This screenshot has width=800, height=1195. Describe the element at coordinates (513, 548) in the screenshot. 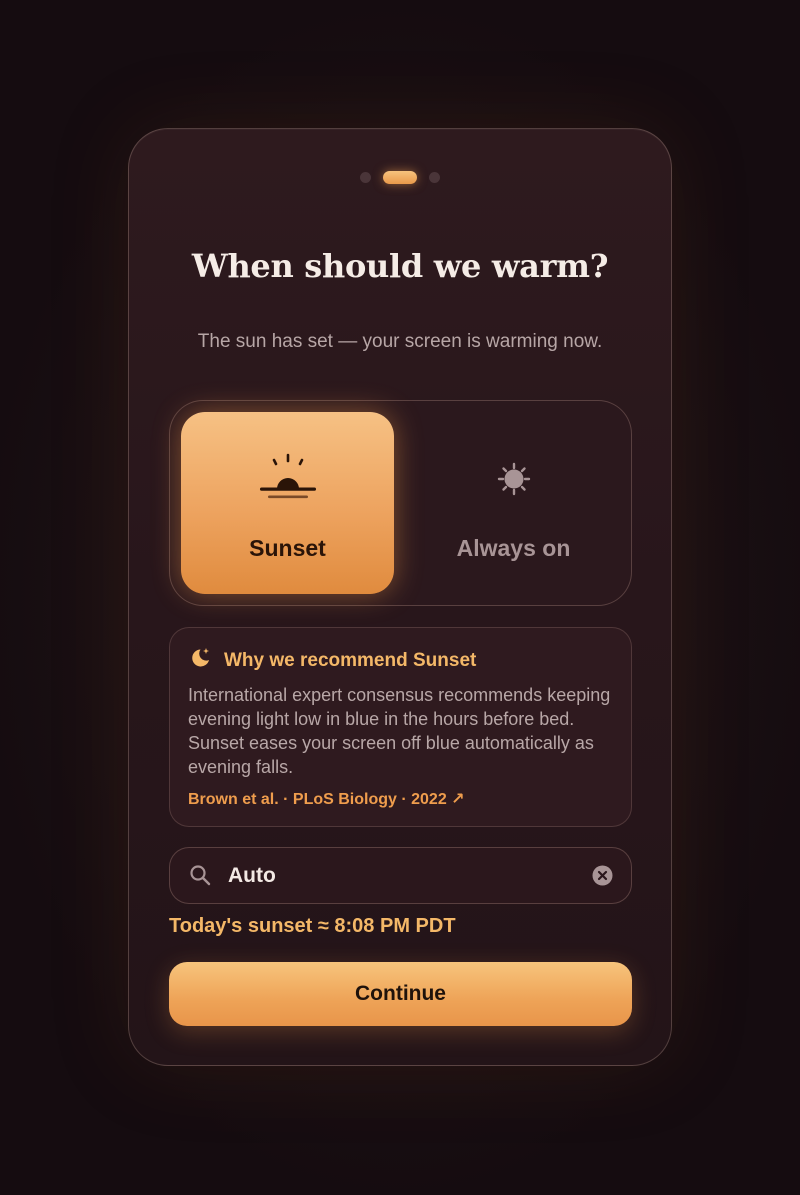

I see `option-always-on-label: Always on` at that location.